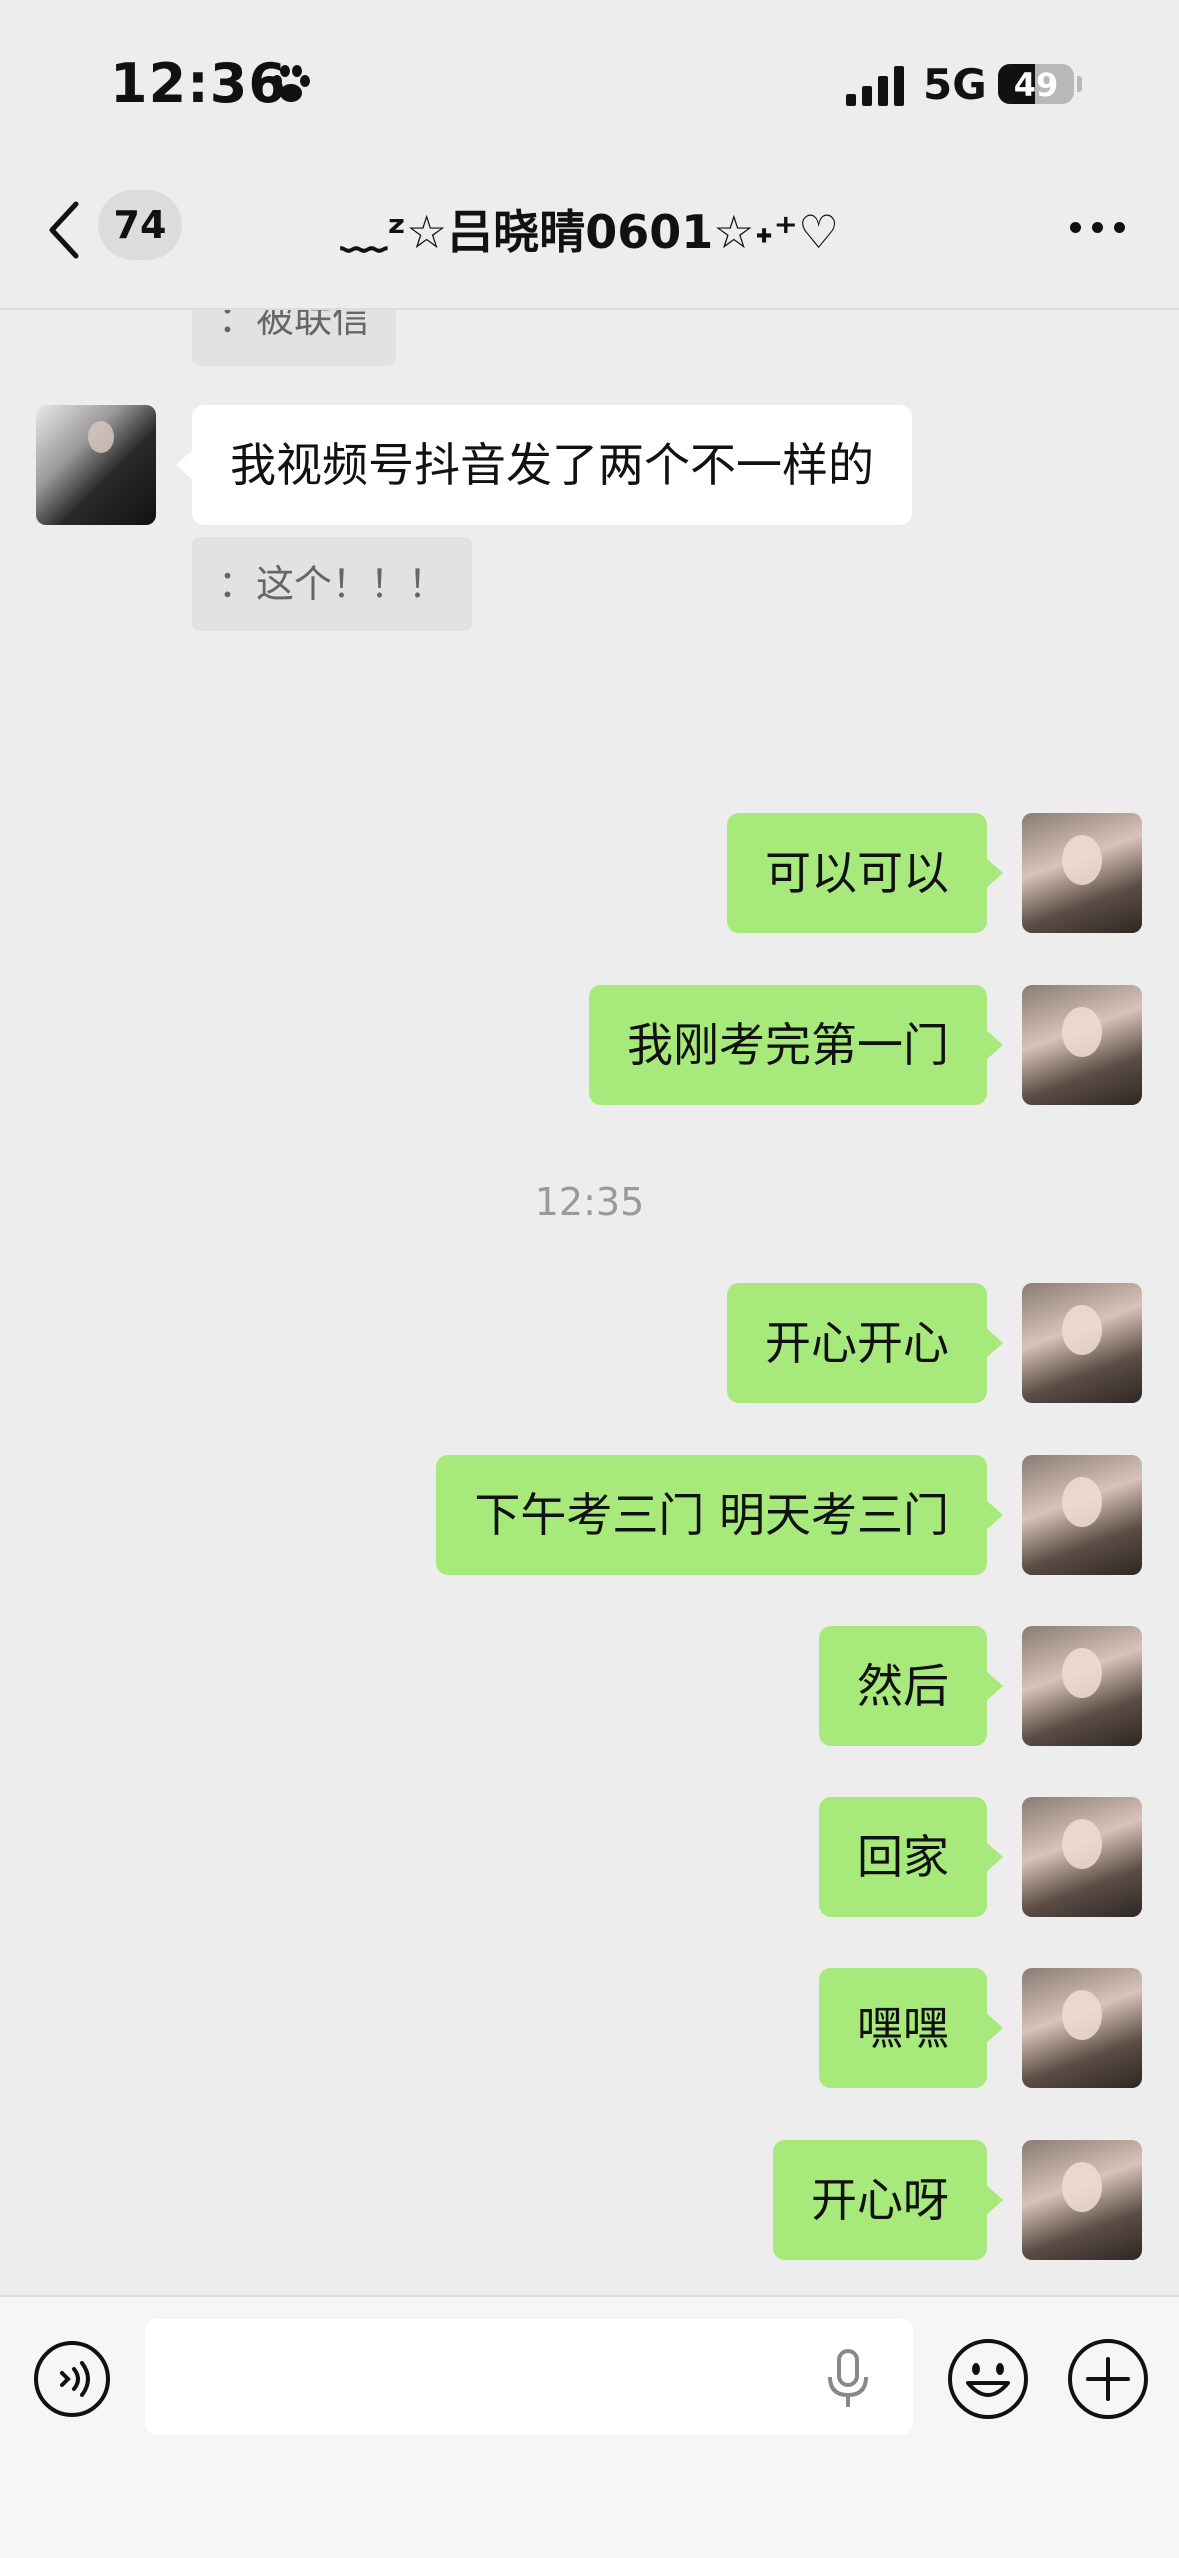  Describe the element at coordinates (332, 584) in the screenshot. I see `quoted-message: ：这个！！！` at that location.